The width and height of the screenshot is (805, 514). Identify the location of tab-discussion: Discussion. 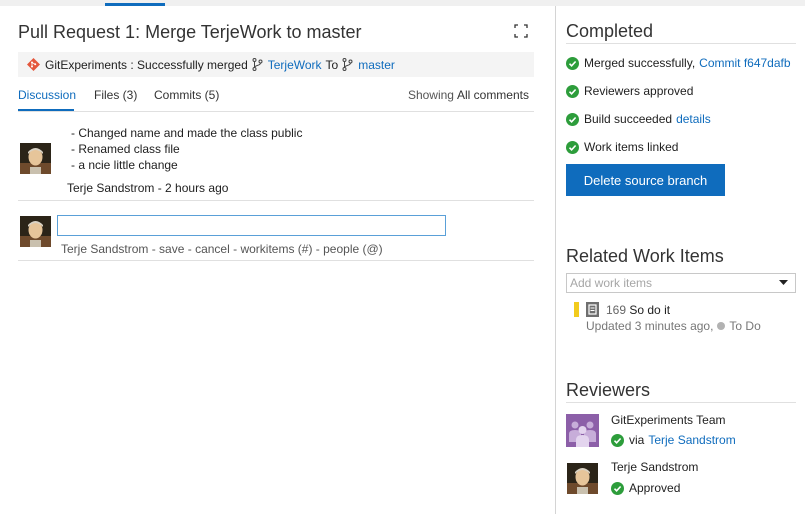
(47, 95).